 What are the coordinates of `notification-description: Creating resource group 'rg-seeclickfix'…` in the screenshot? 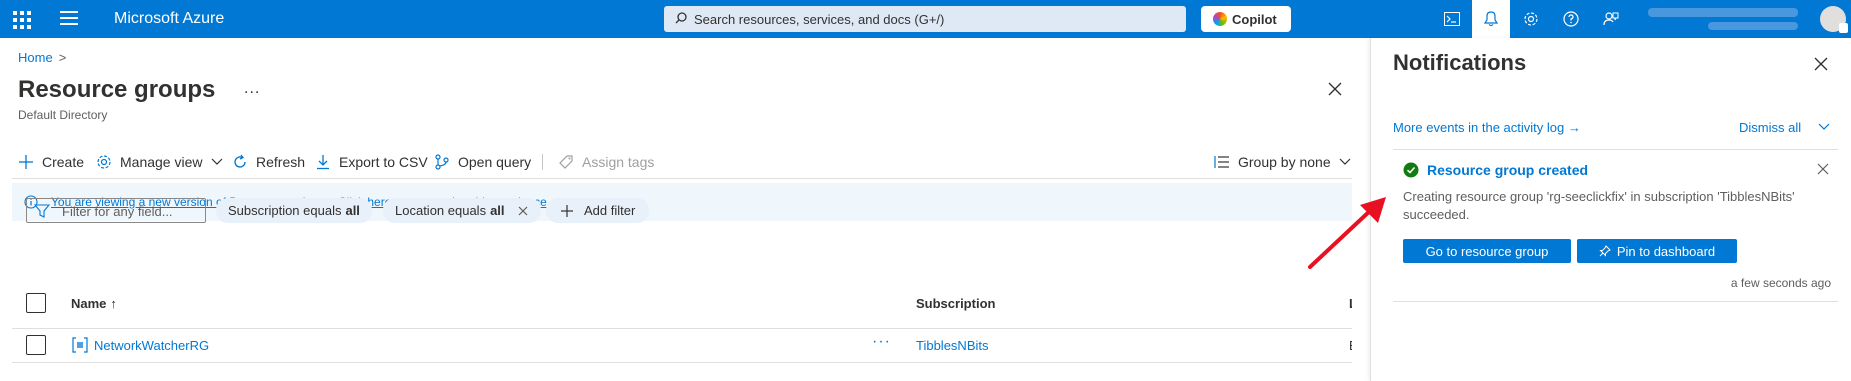 It's located at (1599, 205).